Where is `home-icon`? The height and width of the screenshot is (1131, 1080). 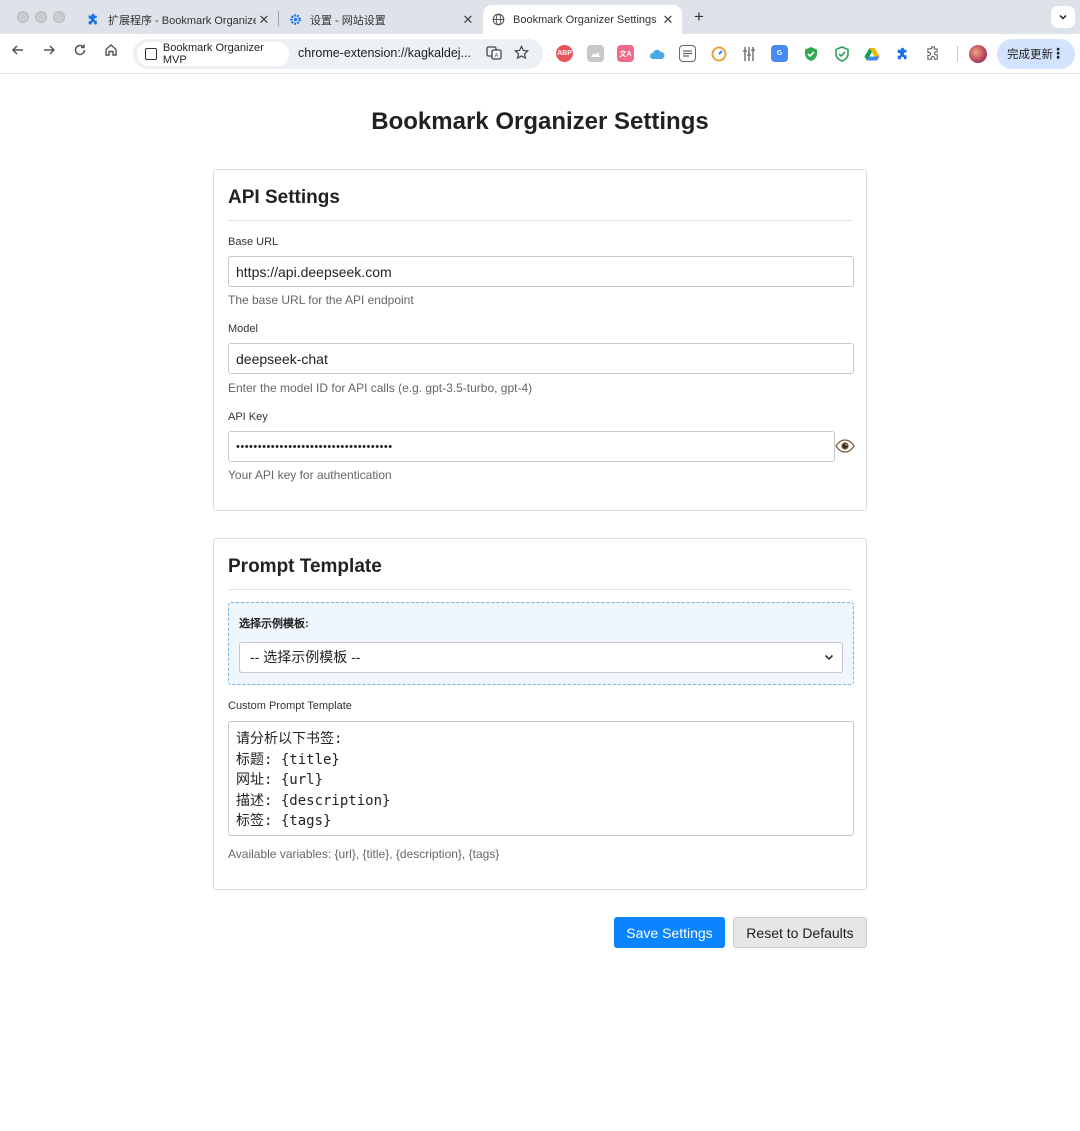 home-icon is located at coordinates (111, 50).